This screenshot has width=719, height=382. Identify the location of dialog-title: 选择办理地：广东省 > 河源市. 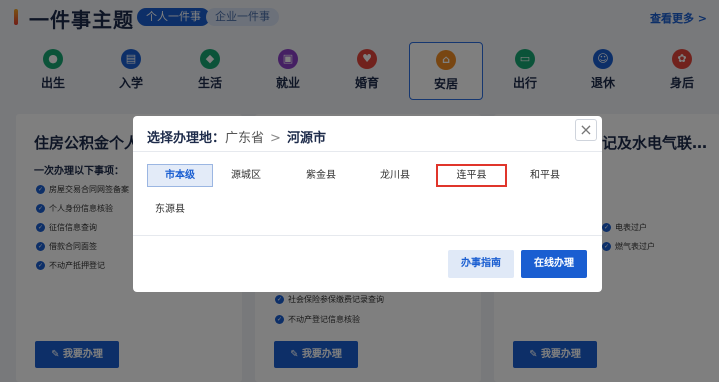
(236, 136).